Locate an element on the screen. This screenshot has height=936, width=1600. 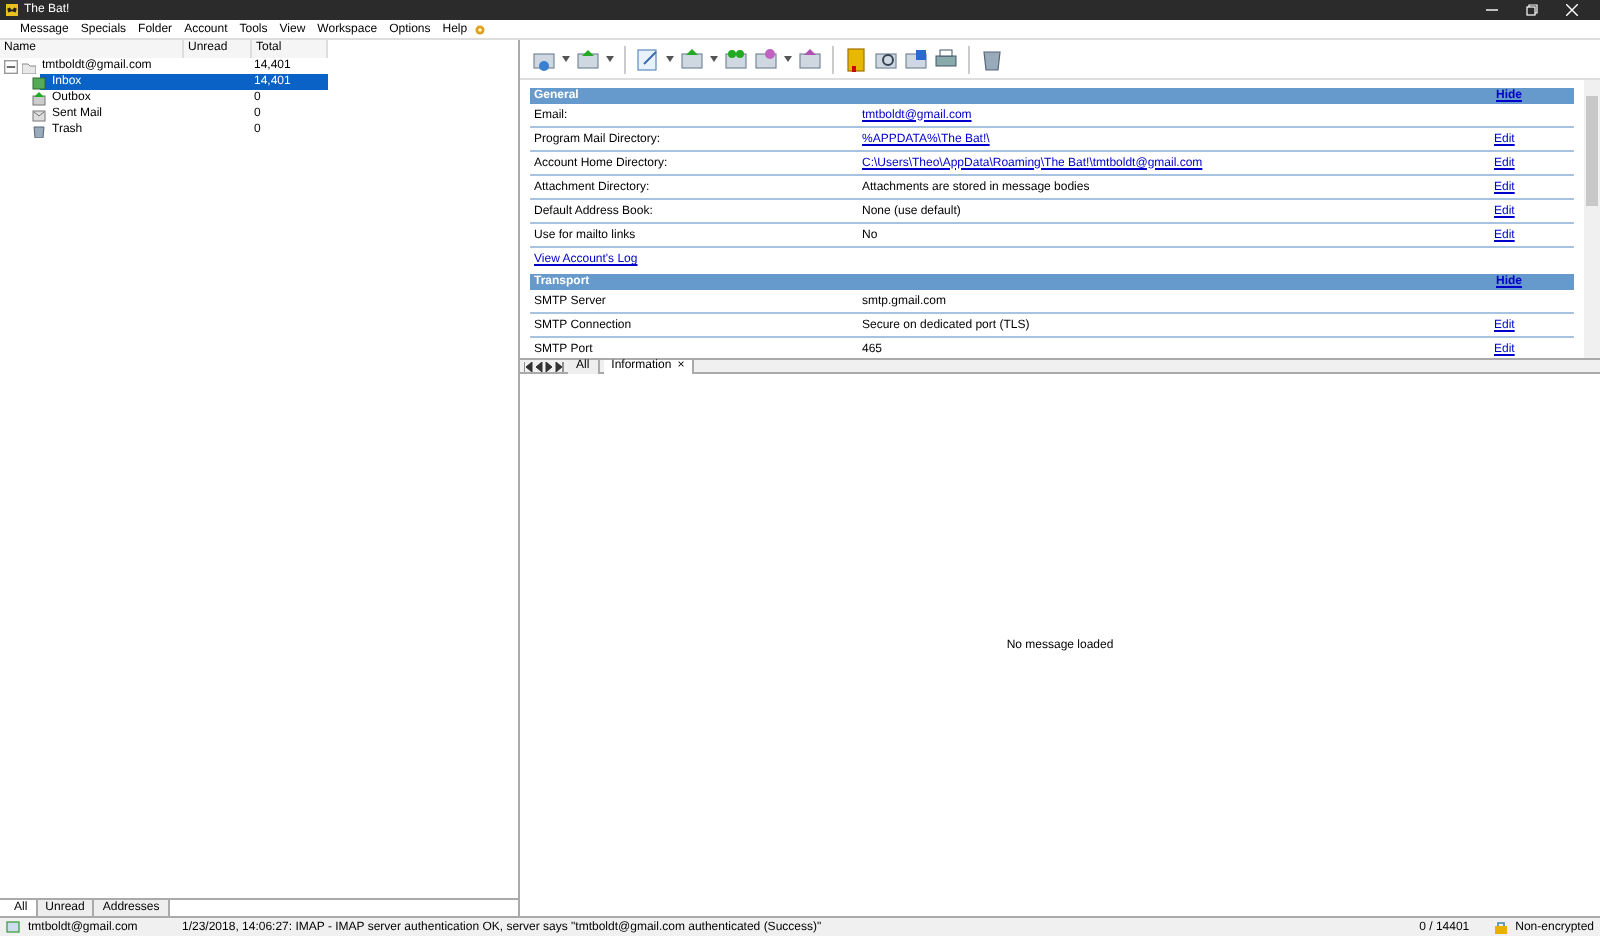
inbox-icon is located at coordinates (39, 82).